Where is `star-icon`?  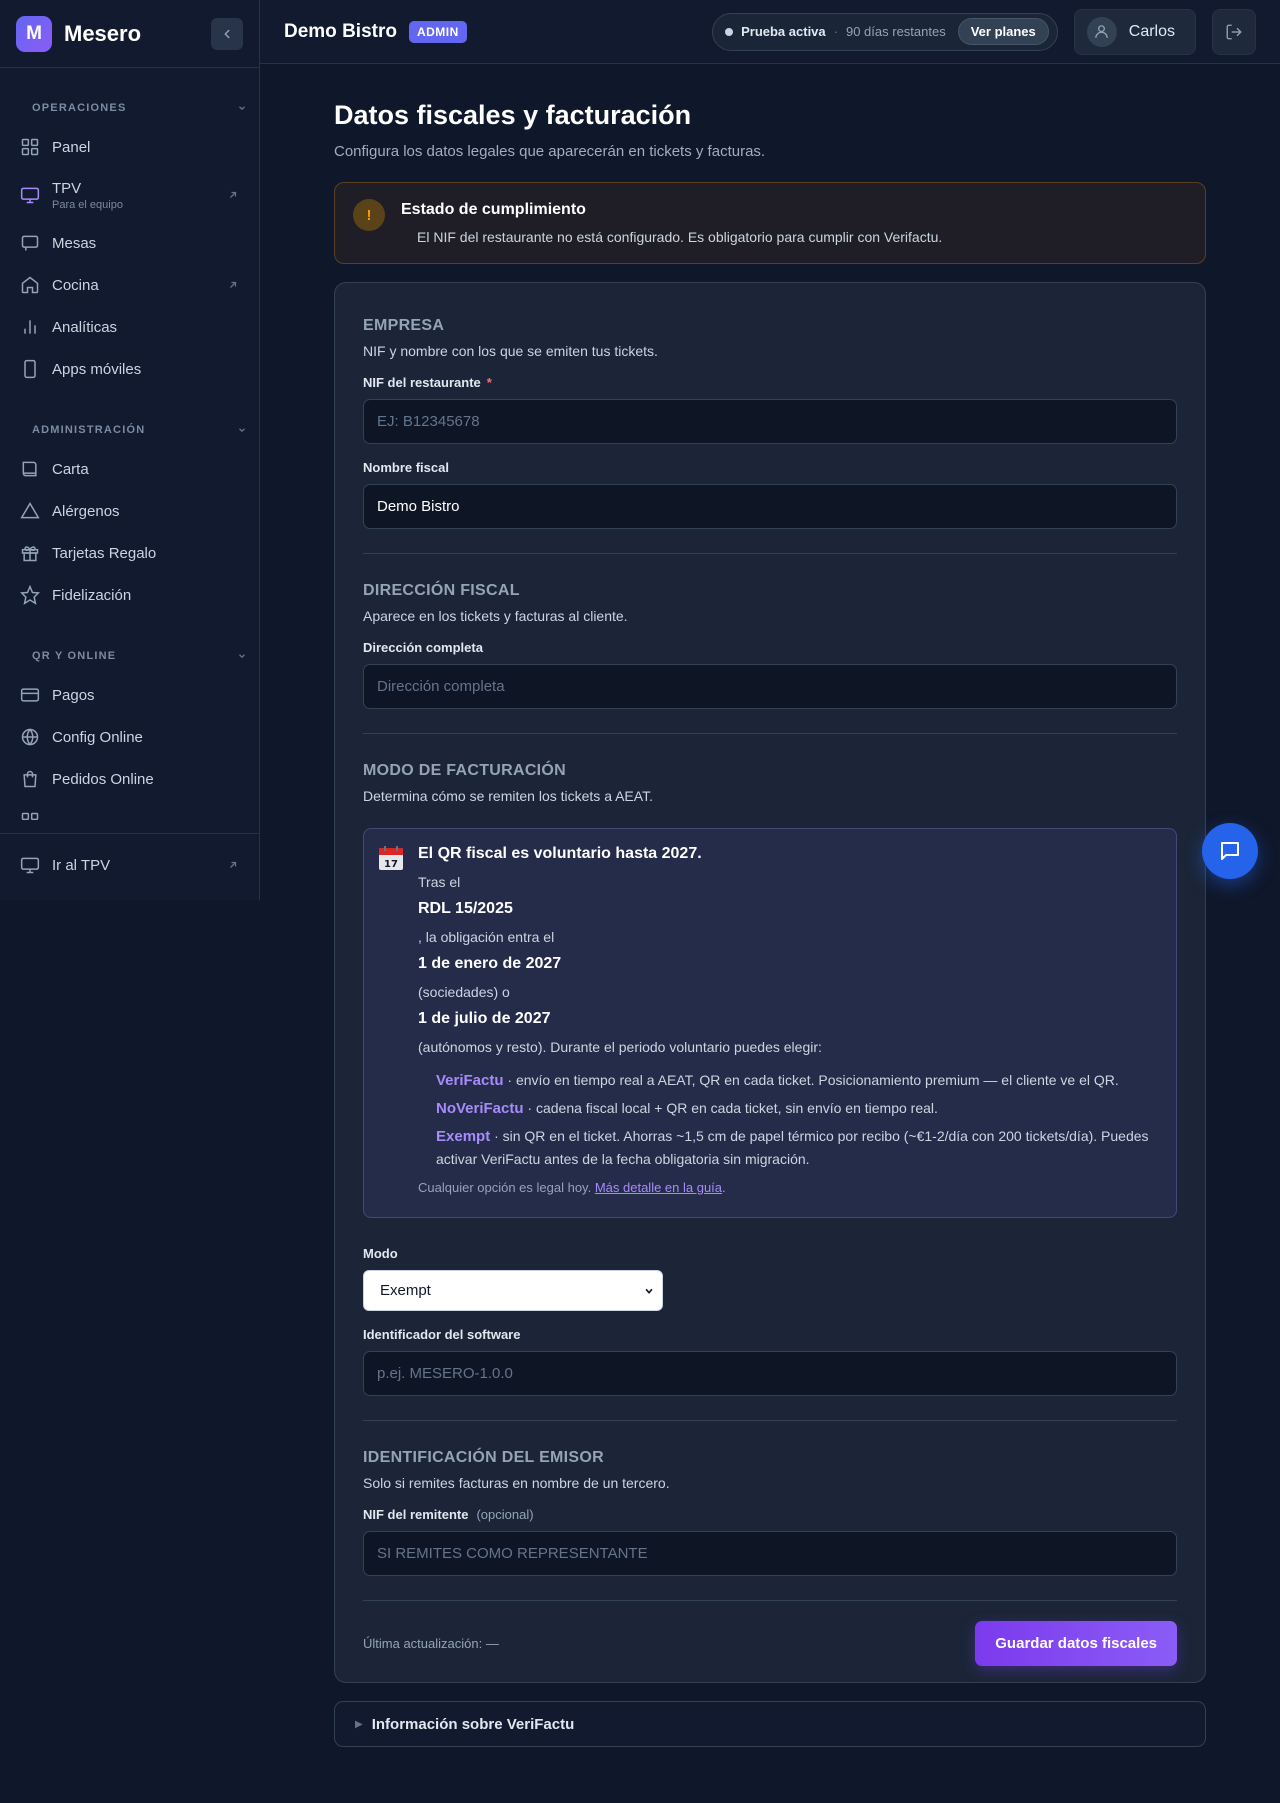 star-icon is located at coordinates (30, 595).